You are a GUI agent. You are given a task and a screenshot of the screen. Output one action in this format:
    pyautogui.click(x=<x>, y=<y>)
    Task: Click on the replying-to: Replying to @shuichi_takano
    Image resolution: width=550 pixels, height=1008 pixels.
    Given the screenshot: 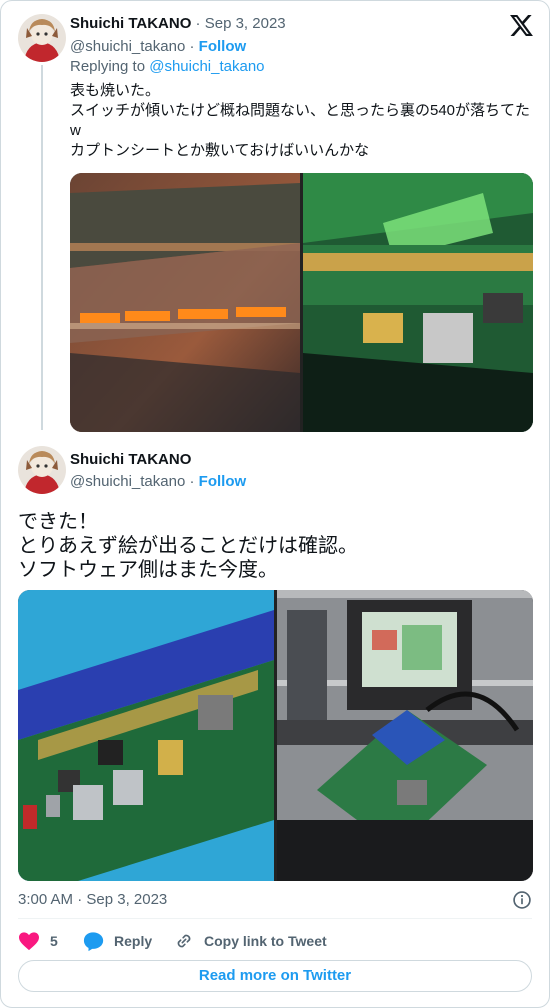 What is the action you would take?
    pyautogui.click(x=167, y=66)
    